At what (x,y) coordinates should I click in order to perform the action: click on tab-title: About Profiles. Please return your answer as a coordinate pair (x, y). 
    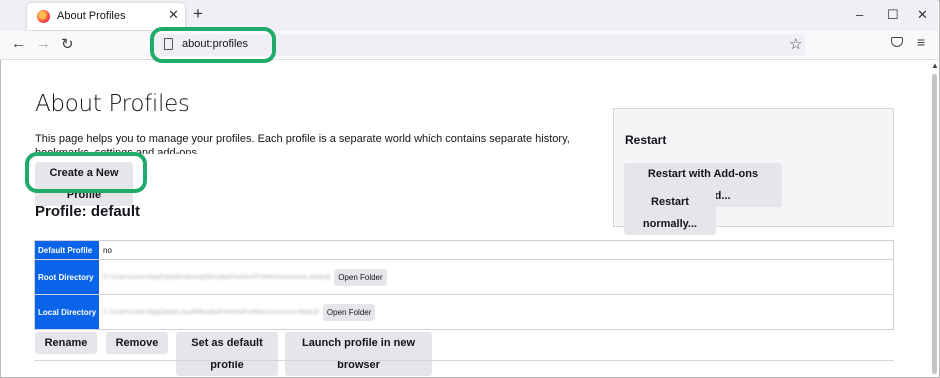
    Looking at the image, I should click on (91, 16).